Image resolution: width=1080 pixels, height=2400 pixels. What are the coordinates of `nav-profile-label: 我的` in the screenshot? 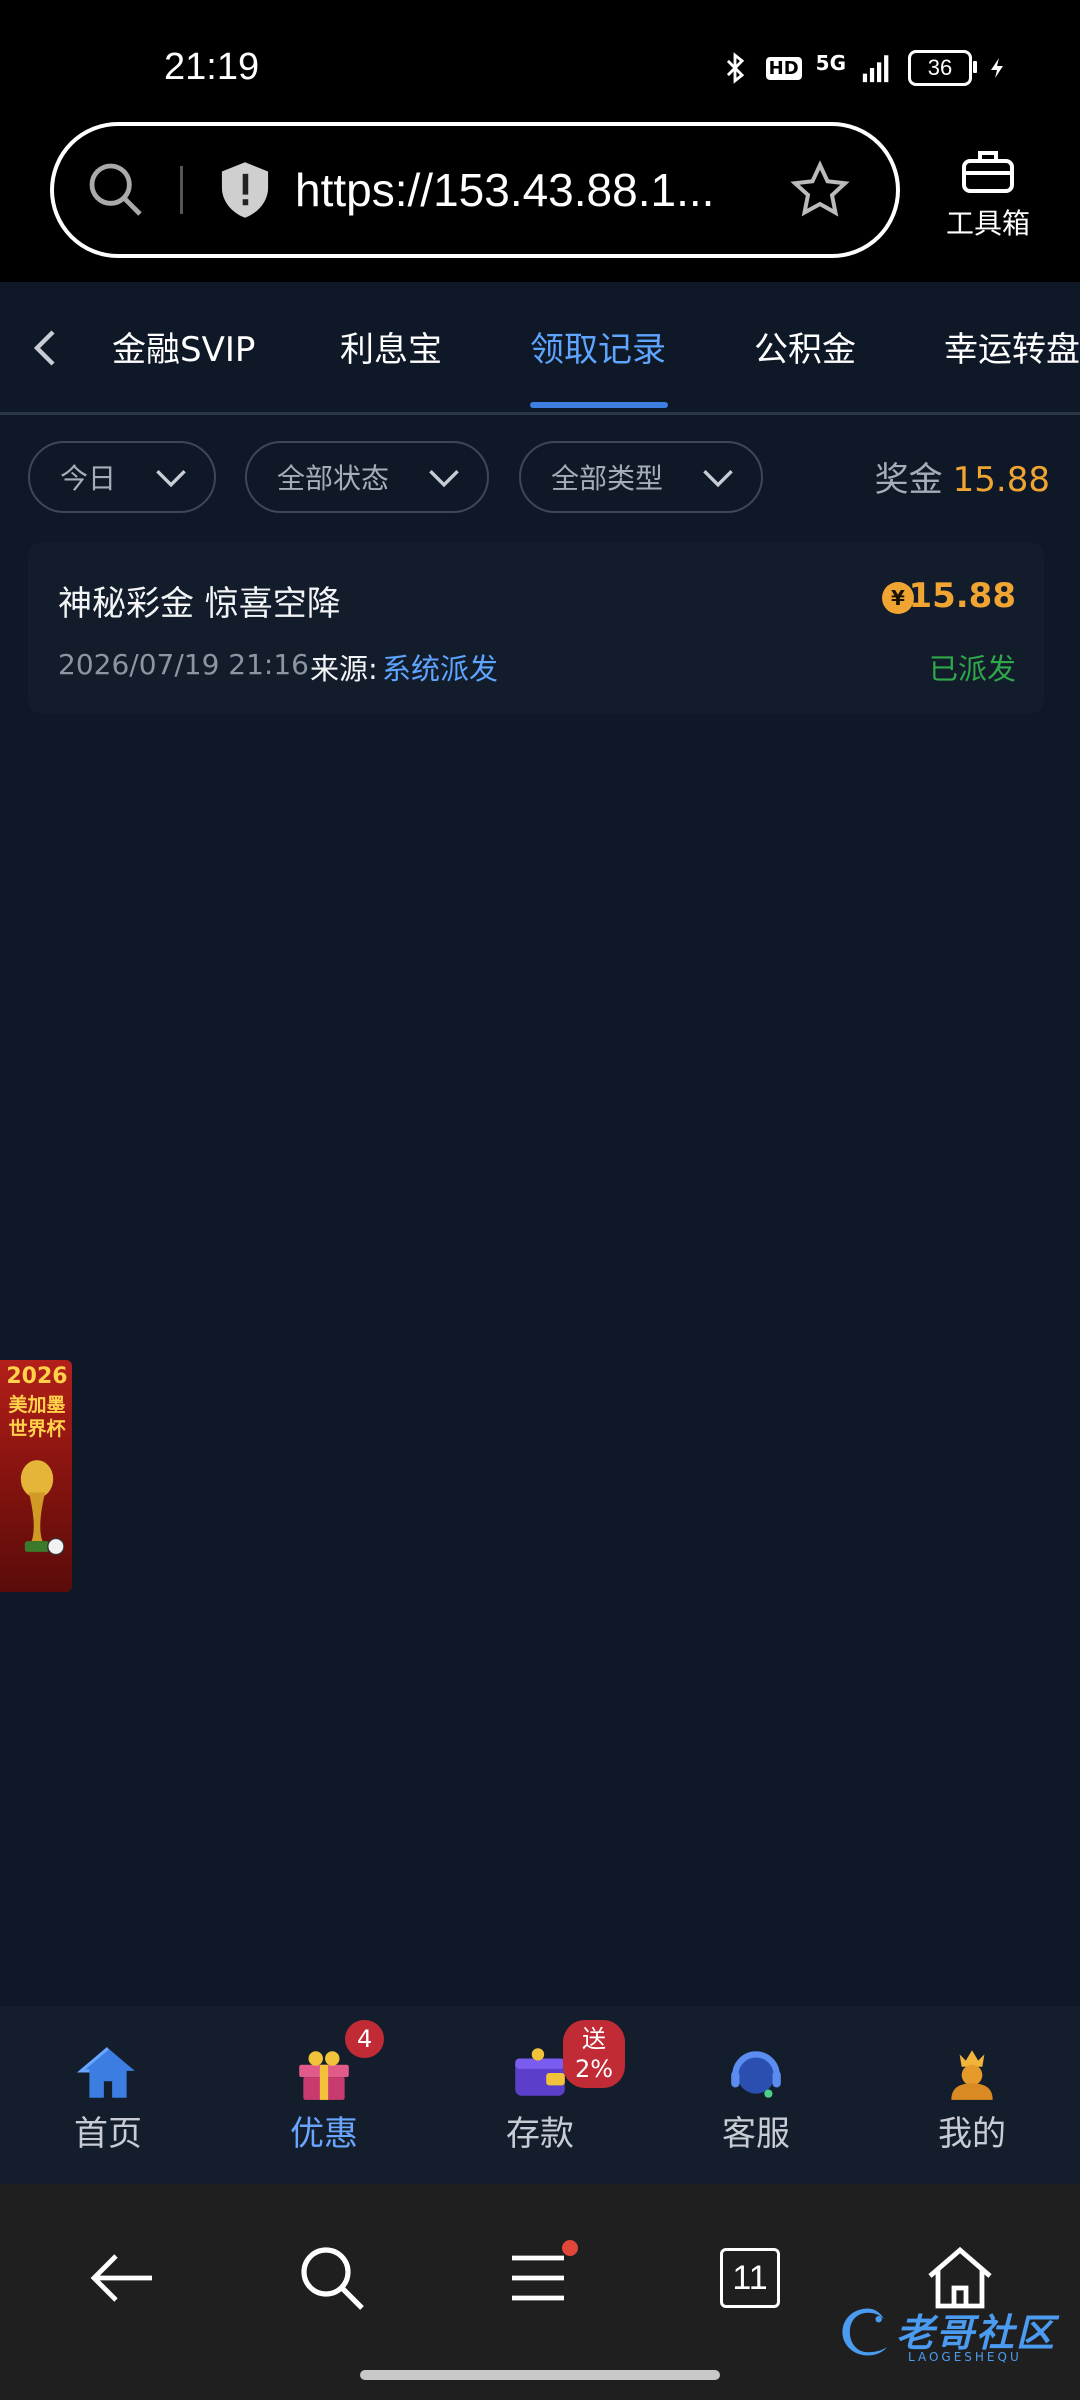 It's located at (972, 2134).